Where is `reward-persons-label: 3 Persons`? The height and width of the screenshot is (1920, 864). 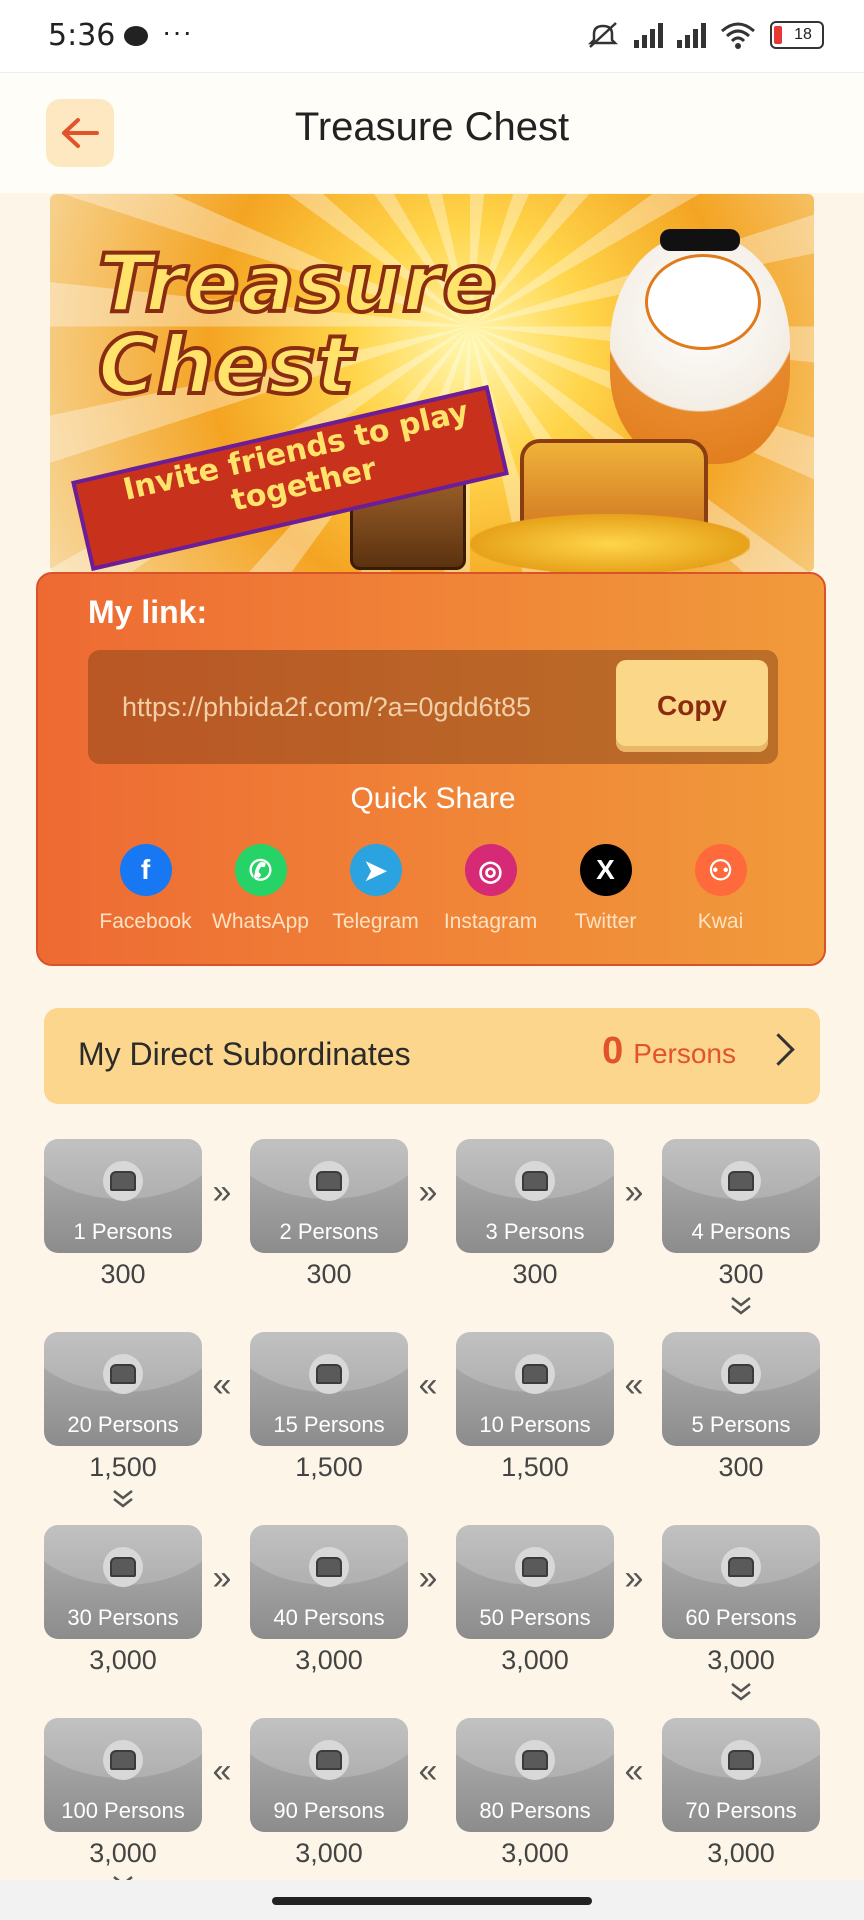
reward-persons-label: 3 Persons is located at coordinates (535, 1231).